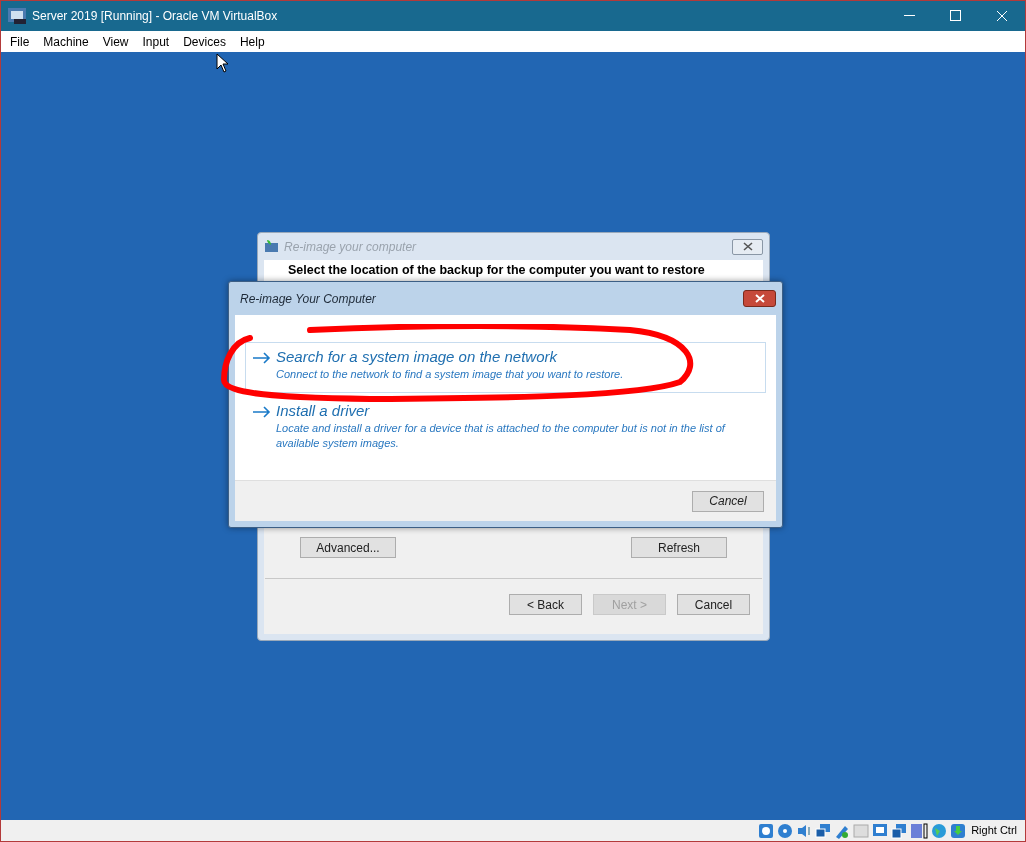 This screenshot has height=842, width=1026. Describe the element at coordinates (785, 830) in the screenshot. I see `disc-icon` at that location.